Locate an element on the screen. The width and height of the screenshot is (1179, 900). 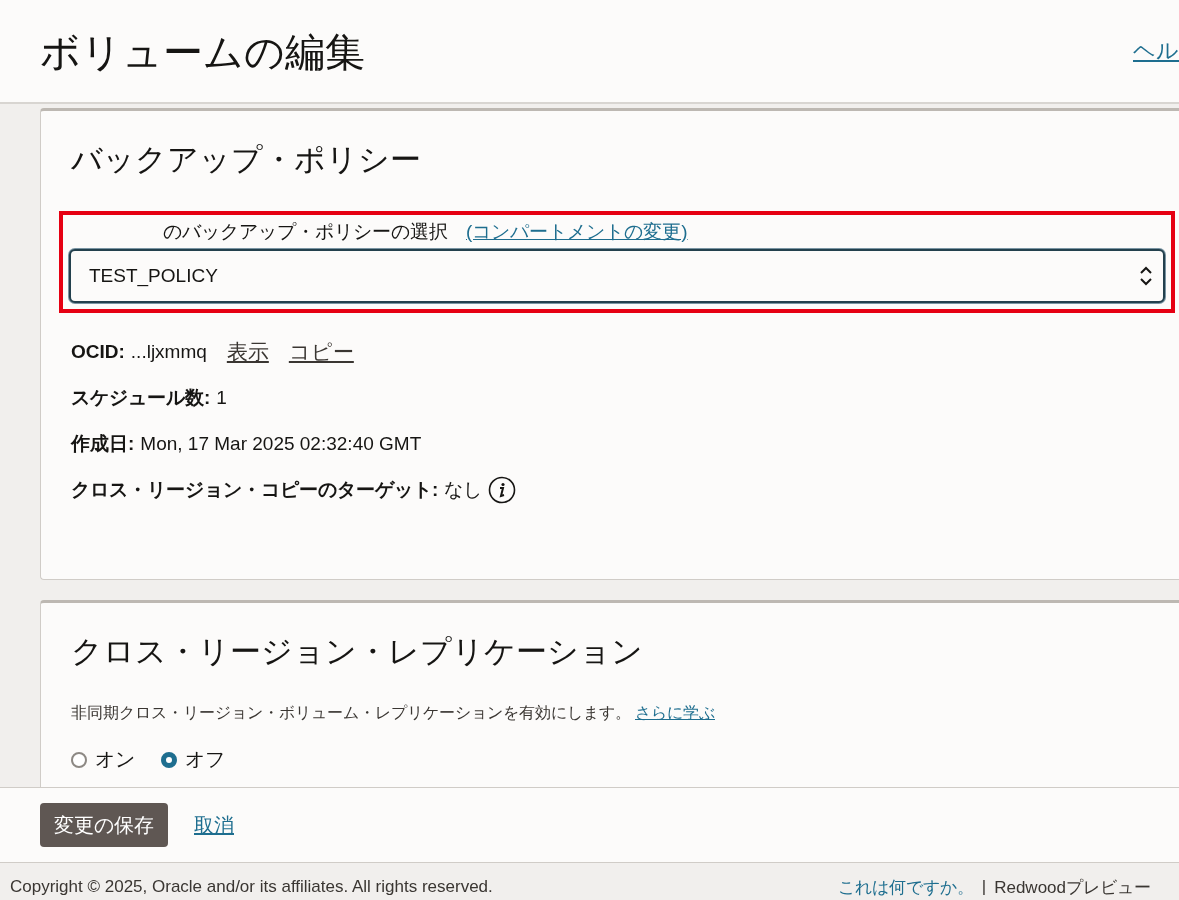
copyright-text: Copyright © 2025, Oracle and/or its affiliates. All rights reserved. is located at coordinates (251, 887).